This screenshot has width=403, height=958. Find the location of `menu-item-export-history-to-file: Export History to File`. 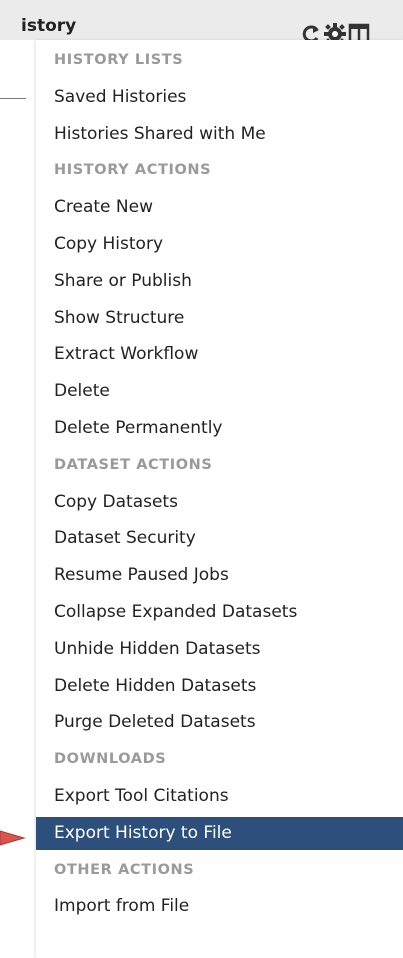

menu-item-export-history-to-file: Export History to File is located at coordinates (219, 833).